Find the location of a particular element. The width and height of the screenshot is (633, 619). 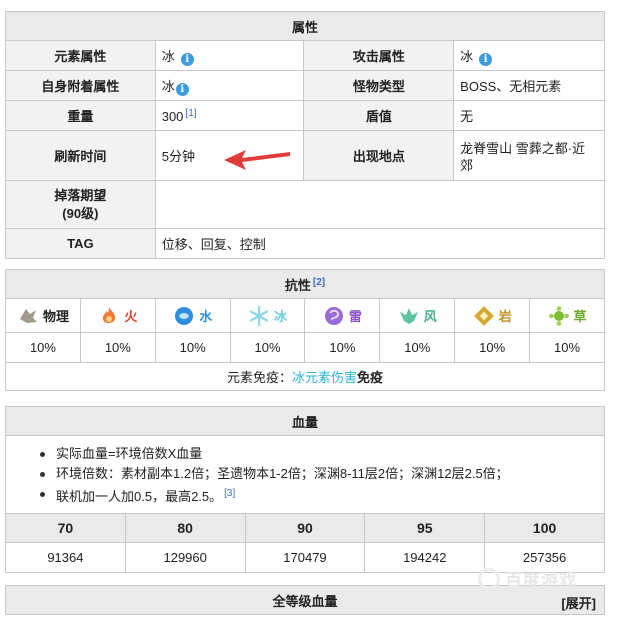

element-attribute-label: 元素属性 is located at coordinates (80, 55).